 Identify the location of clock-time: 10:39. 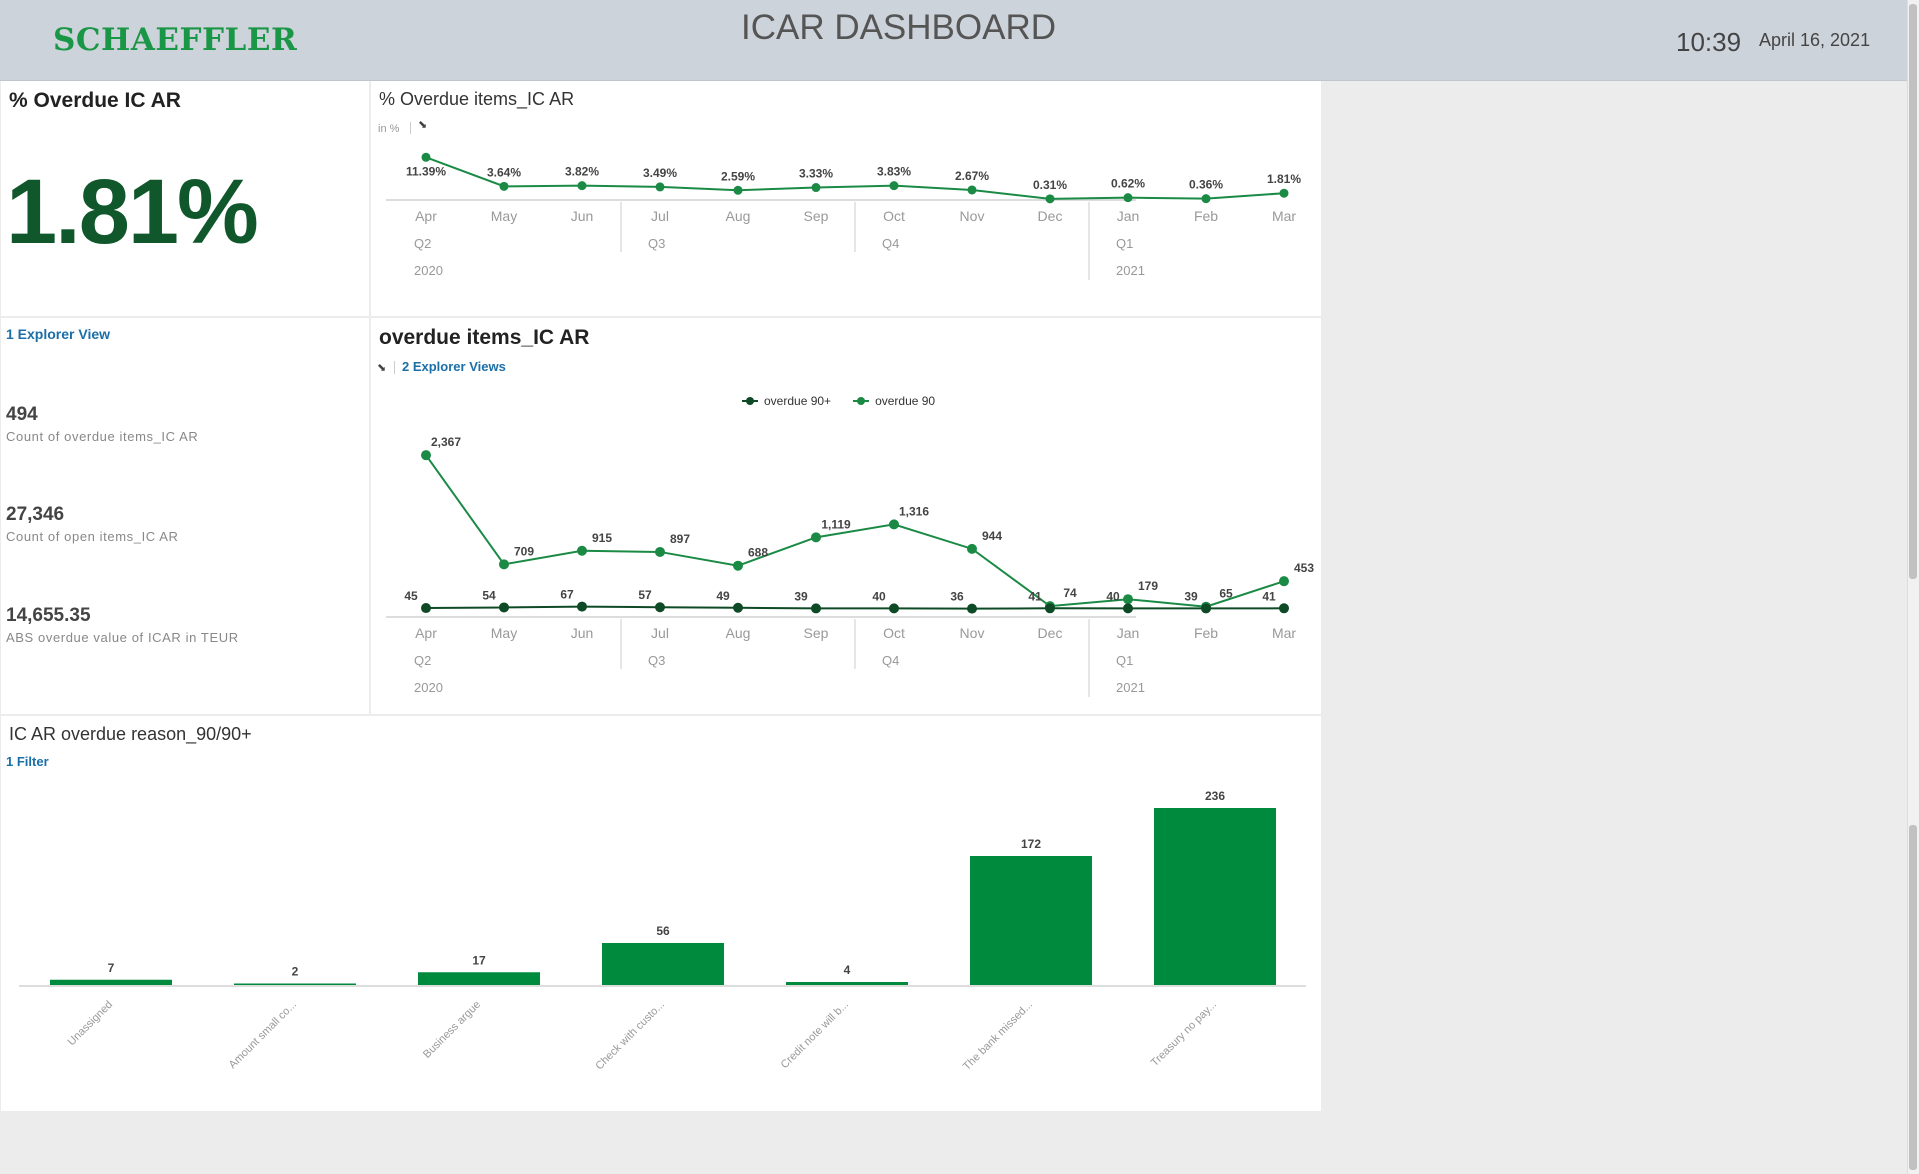
(1709, 42).